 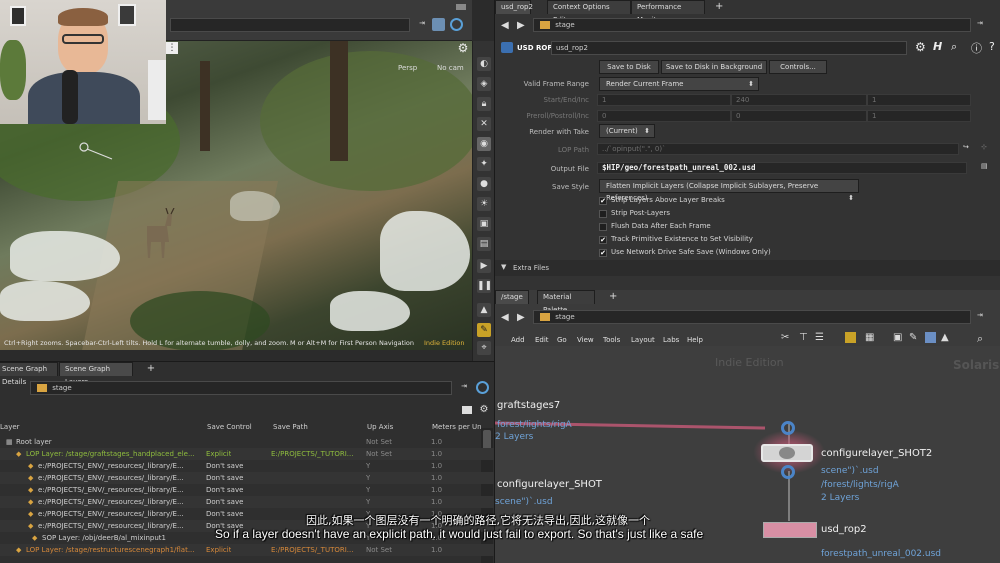 I want to click on menu-tools: Tools, so click(x=611, y=340).